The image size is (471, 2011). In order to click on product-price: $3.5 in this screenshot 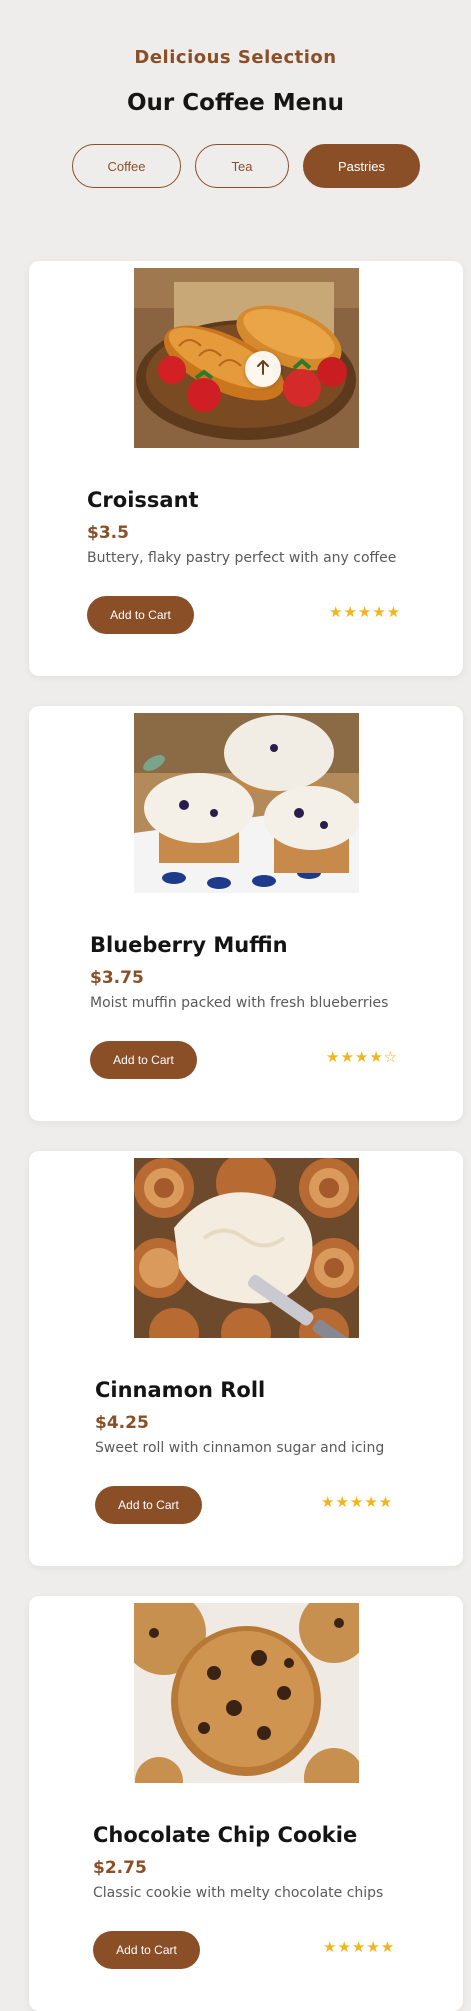, I will do `click(108, 533)`.